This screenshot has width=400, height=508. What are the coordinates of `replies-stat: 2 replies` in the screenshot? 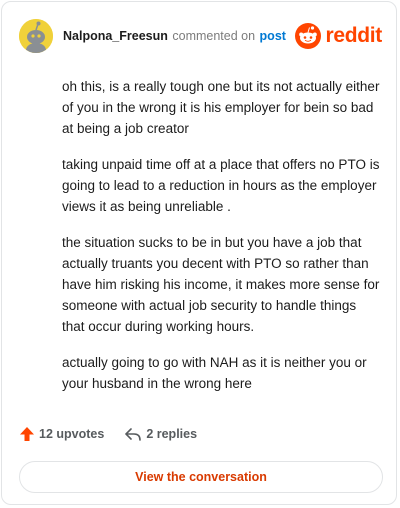 It's located at (160, 434).